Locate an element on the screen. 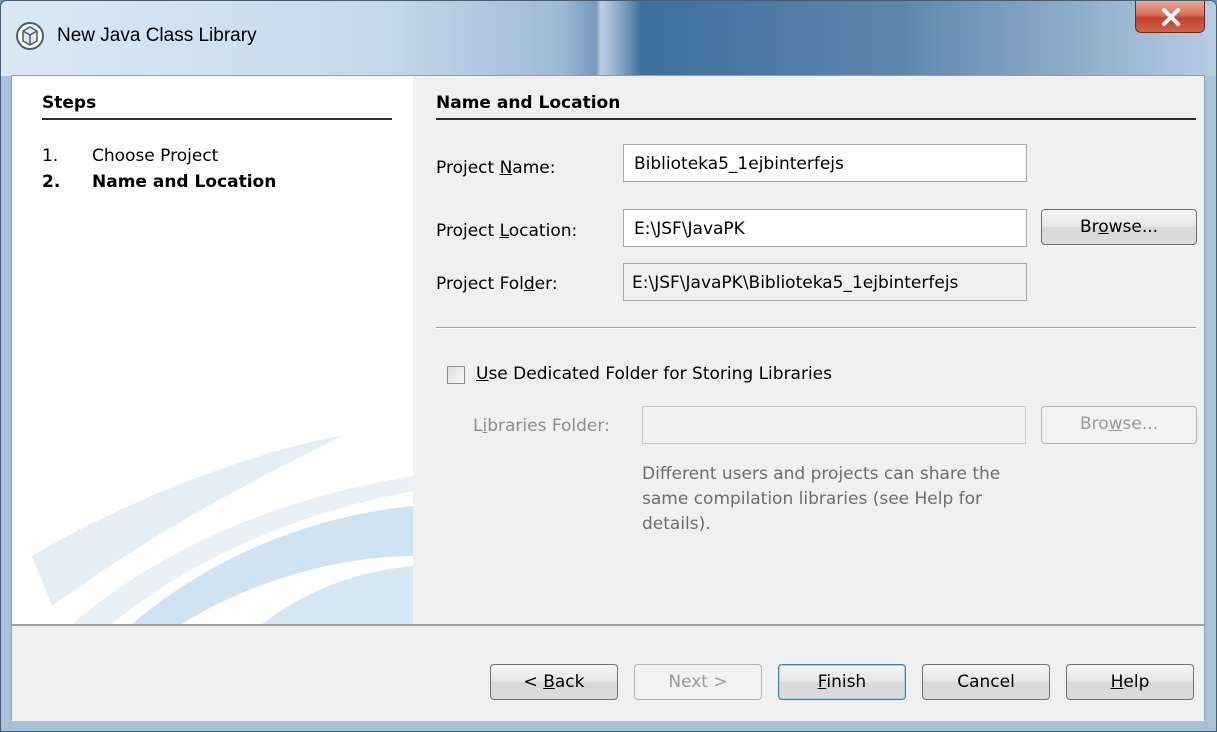 This screenshot has width=1217, height=732. steps-heading: Steps is located at coordinates (69, 103).